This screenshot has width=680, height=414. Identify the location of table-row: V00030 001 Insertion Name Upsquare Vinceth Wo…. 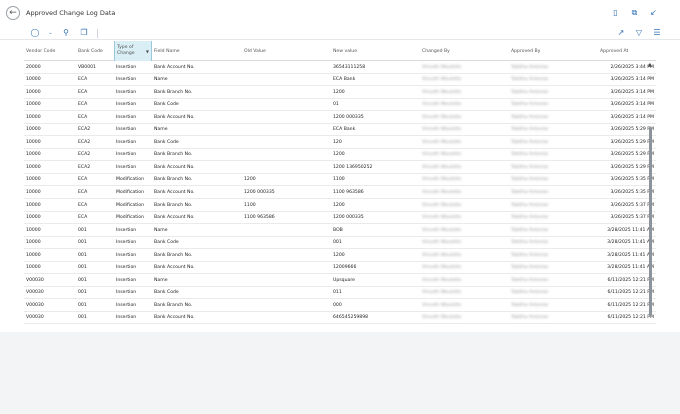
(340, 280).